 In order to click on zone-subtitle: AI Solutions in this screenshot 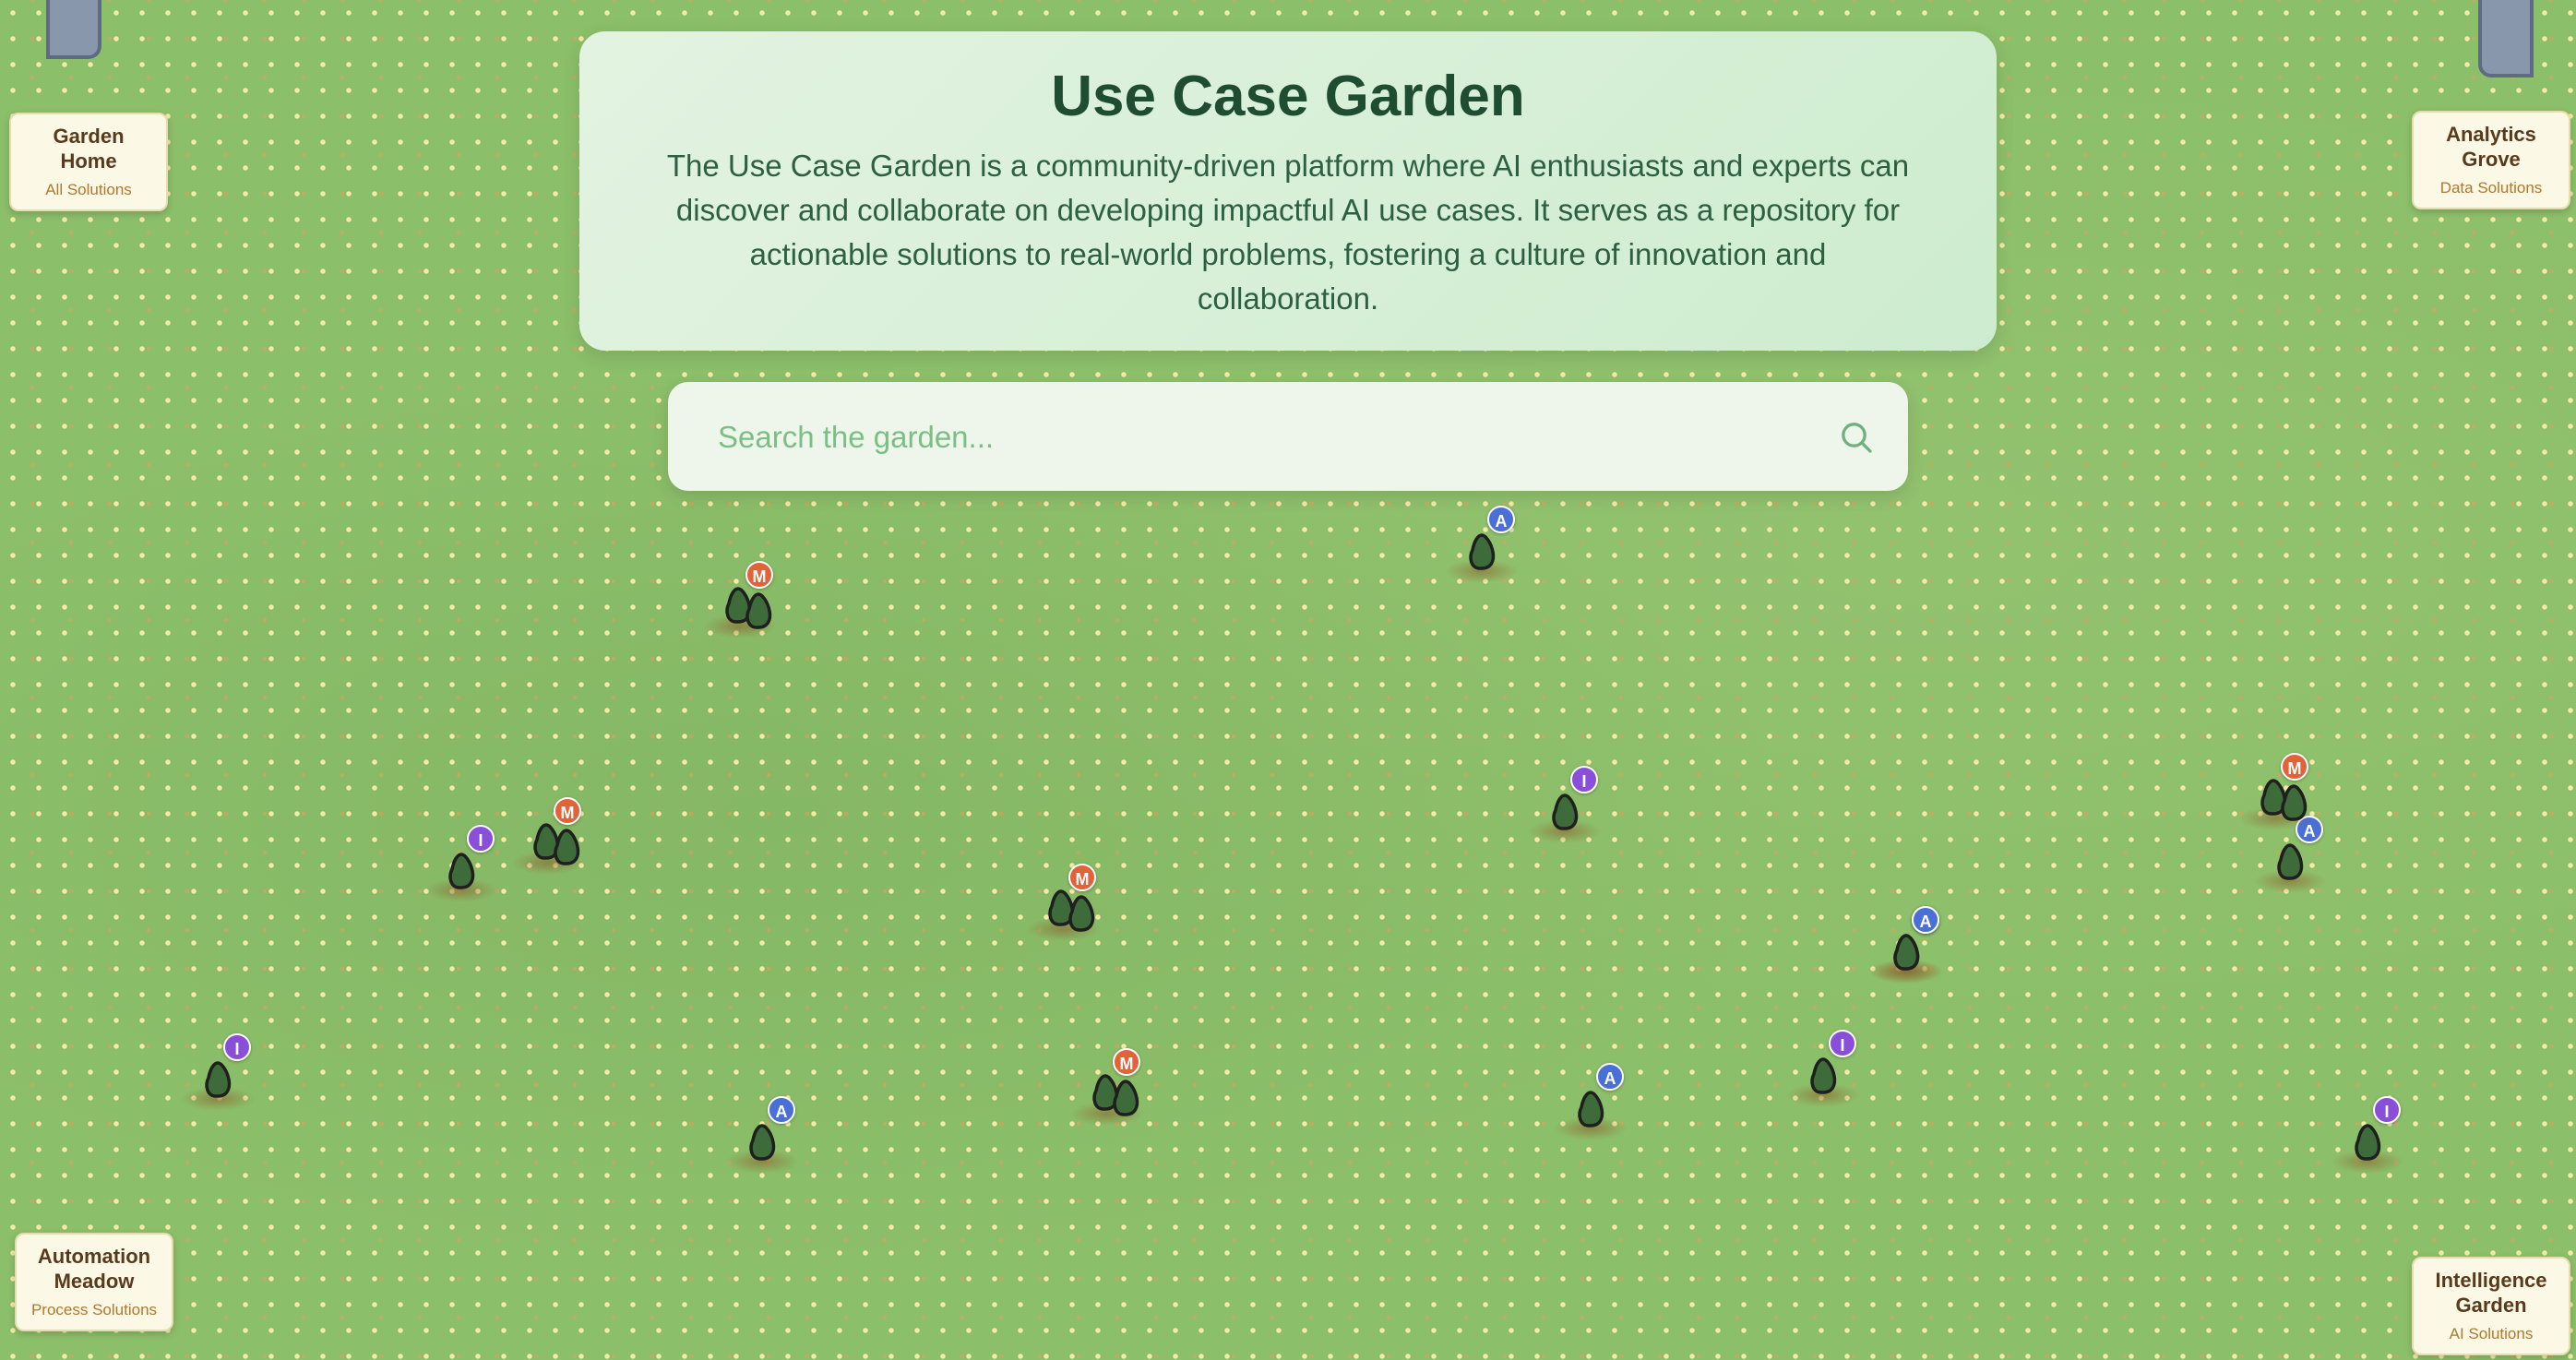, I will do `click(2491, 1333)`.